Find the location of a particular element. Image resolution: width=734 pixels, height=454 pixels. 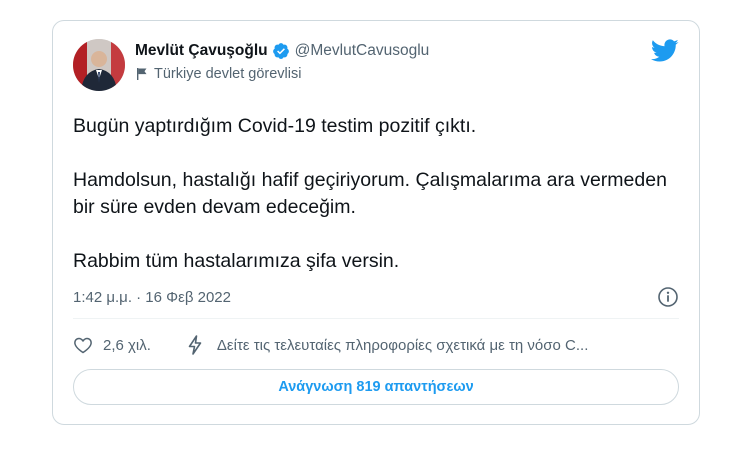

author-row: Mevlüt Çavuşoğlu @MevlutCavusoglu is located at coordinates (282, 51).